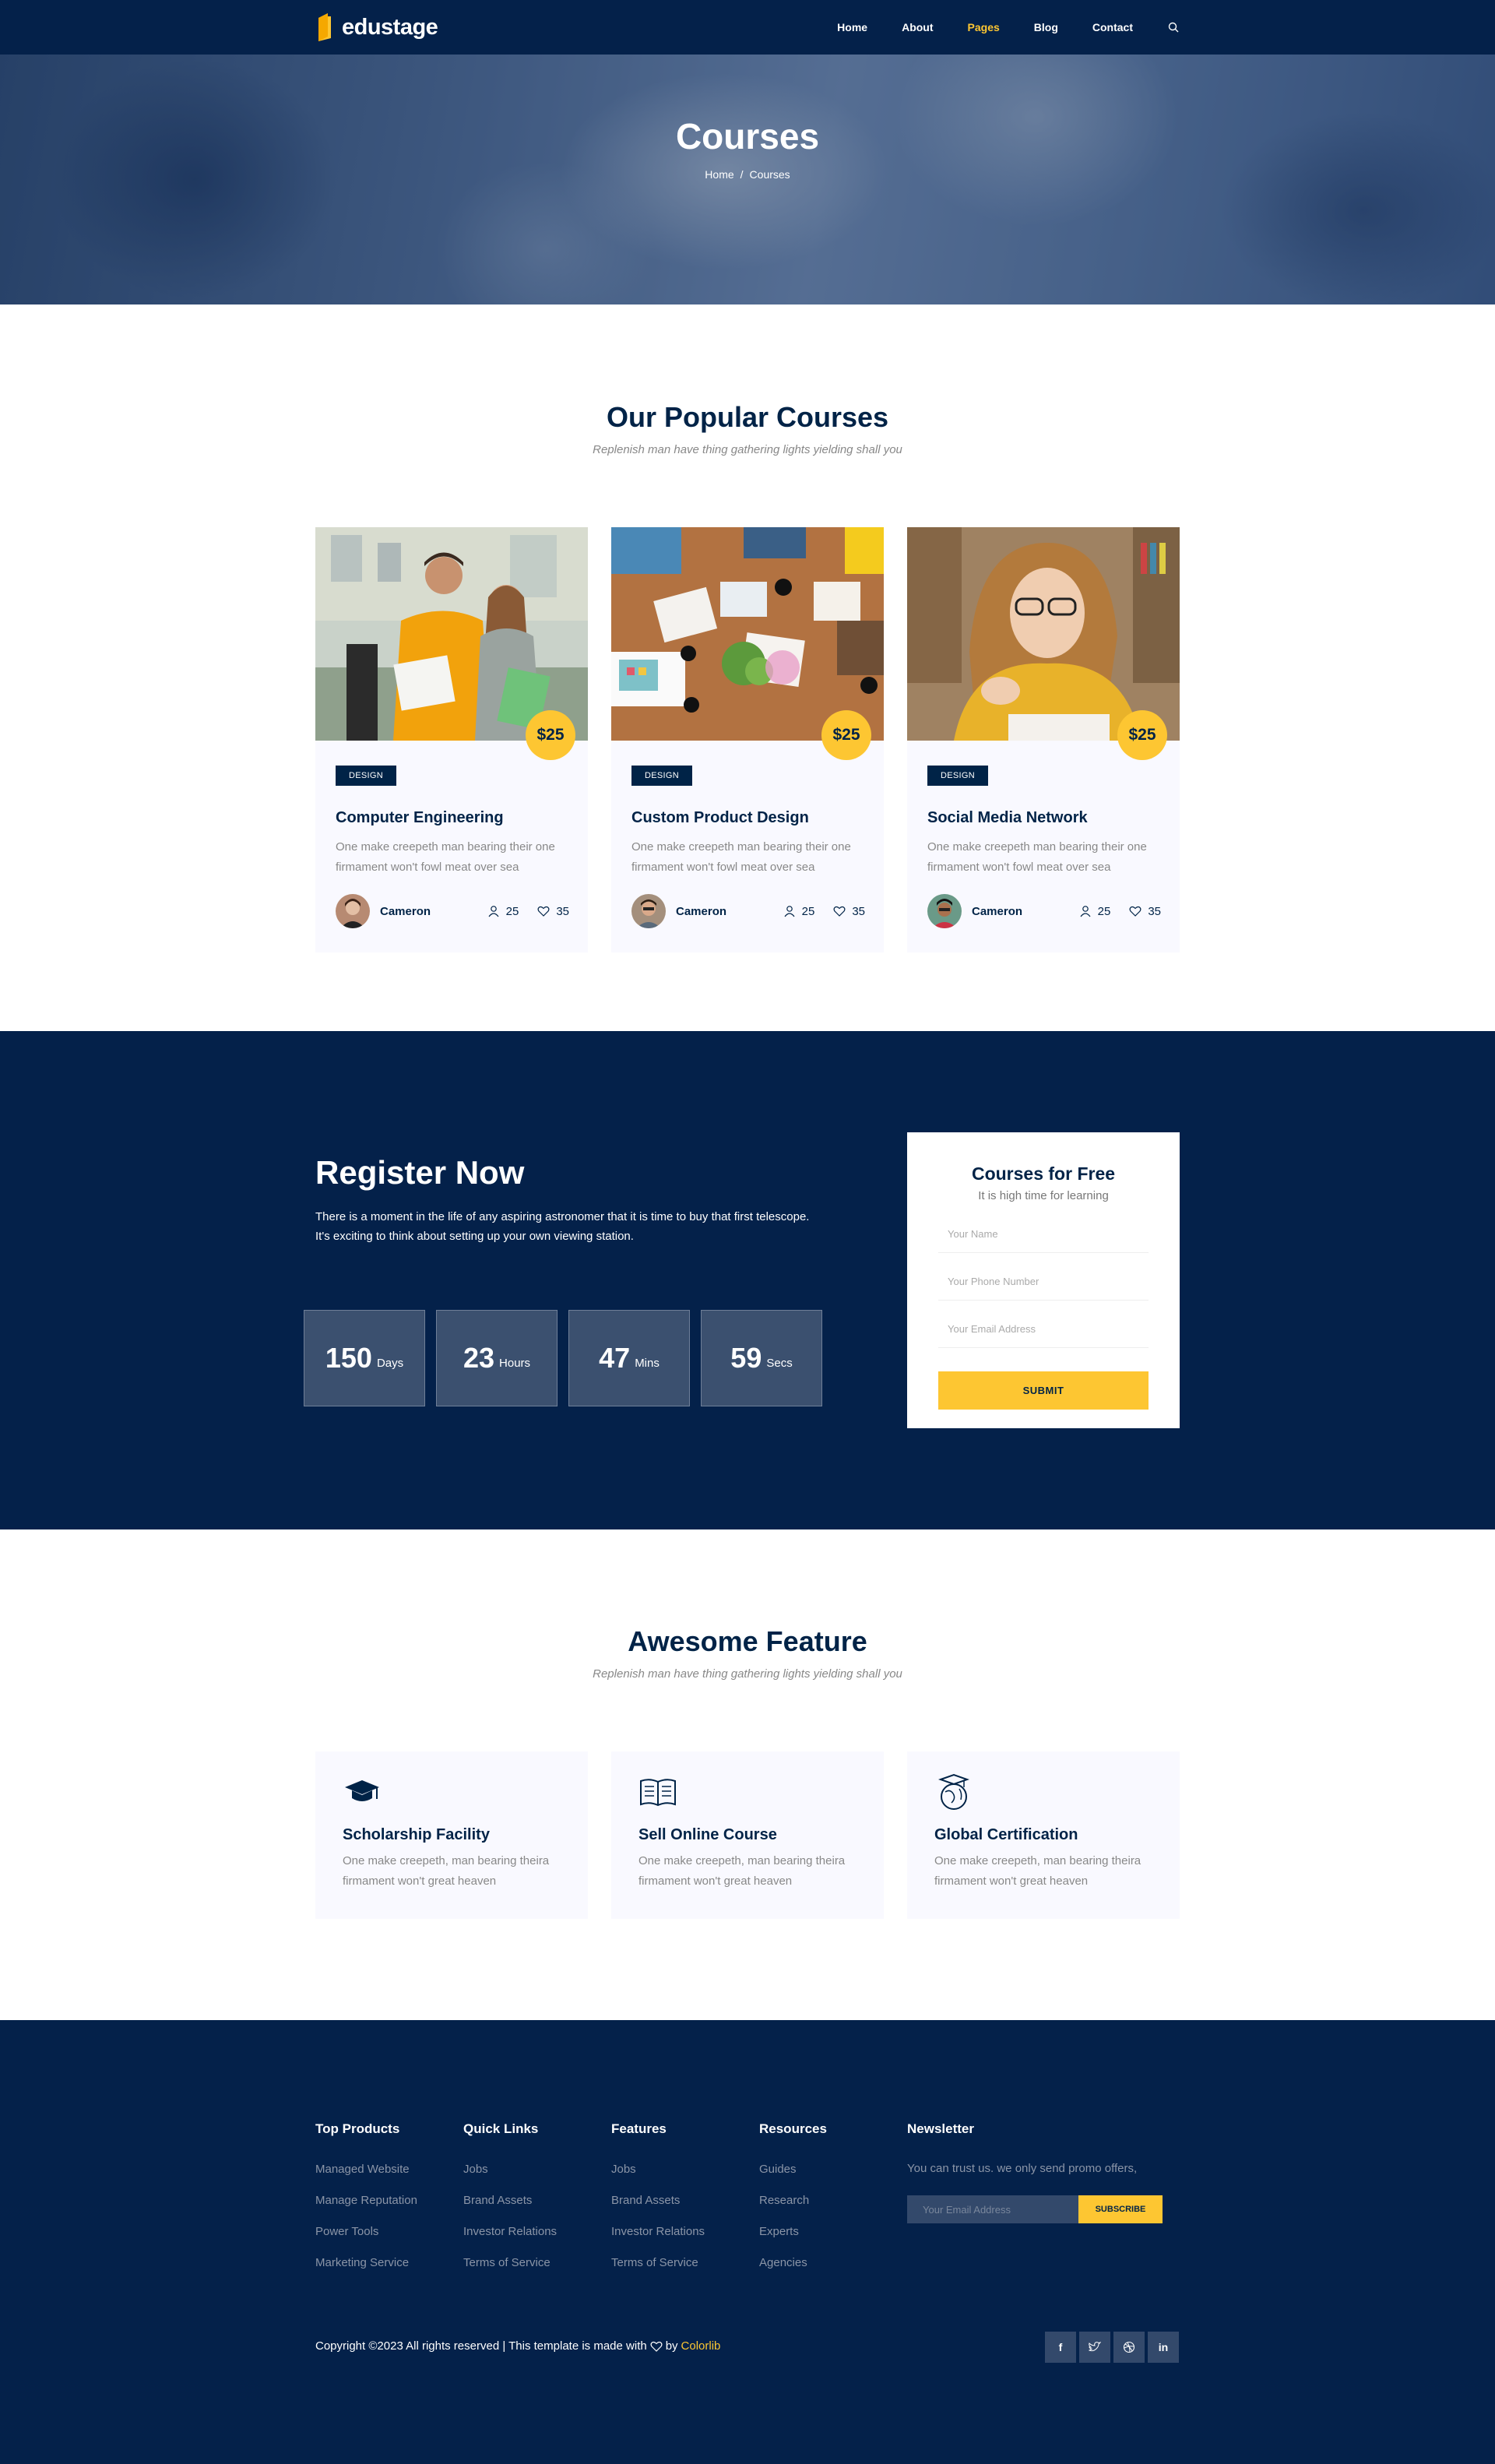  I want to click on main-nav: Home About Pages Blog Contact, so click(1008, 27).